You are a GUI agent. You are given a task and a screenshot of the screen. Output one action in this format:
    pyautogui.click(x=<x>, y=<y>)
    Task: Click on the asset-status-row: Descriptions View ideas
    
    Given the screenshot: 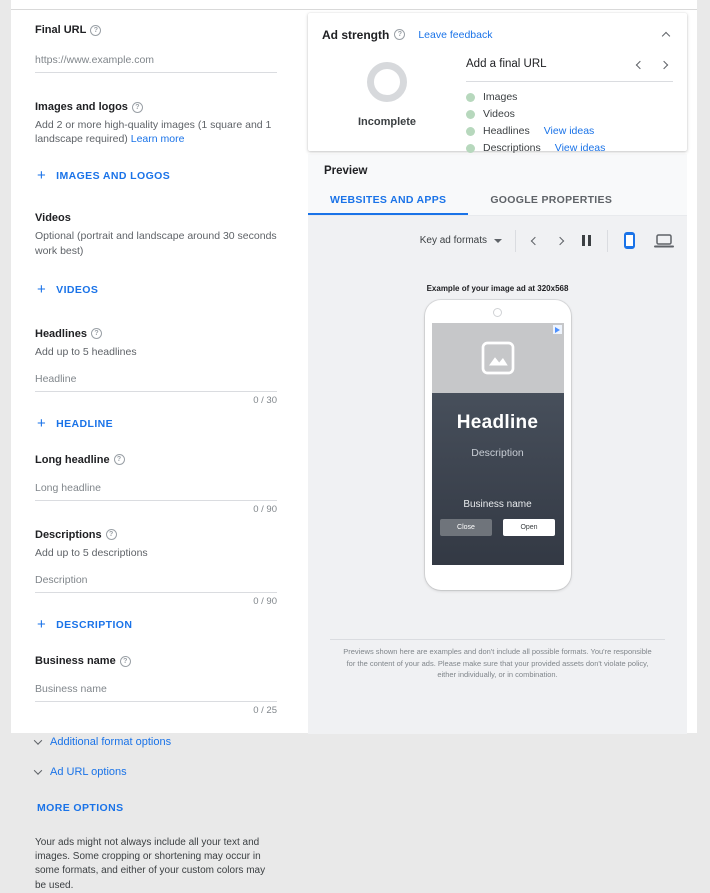 What is the action you would take?
    pyautogui.click(x=569, y=148)
    